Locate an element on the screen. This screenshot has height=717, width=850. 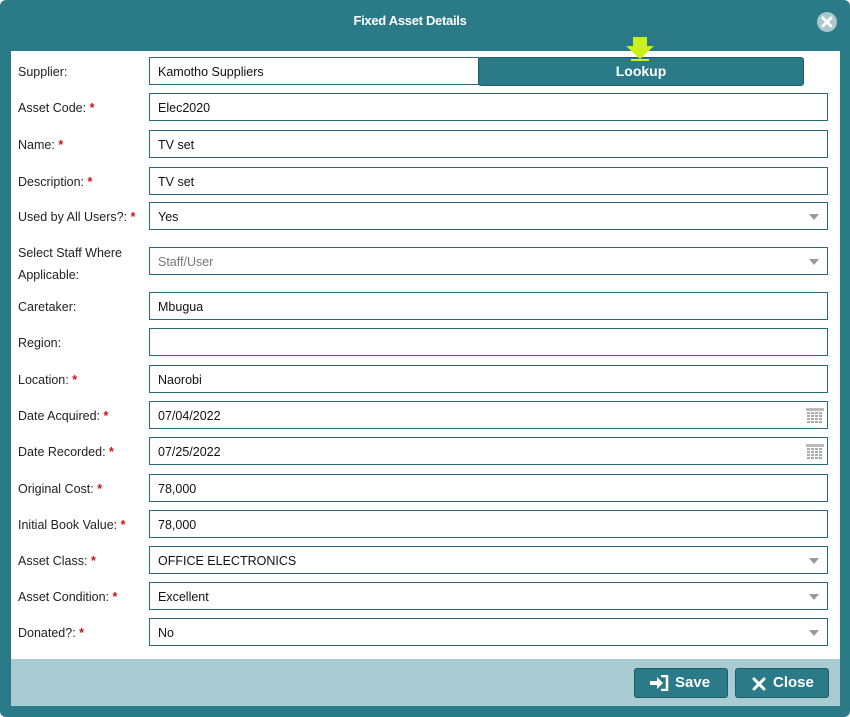
supplier-input: Kamotho Suppliers is located at coordinates (314, 71).